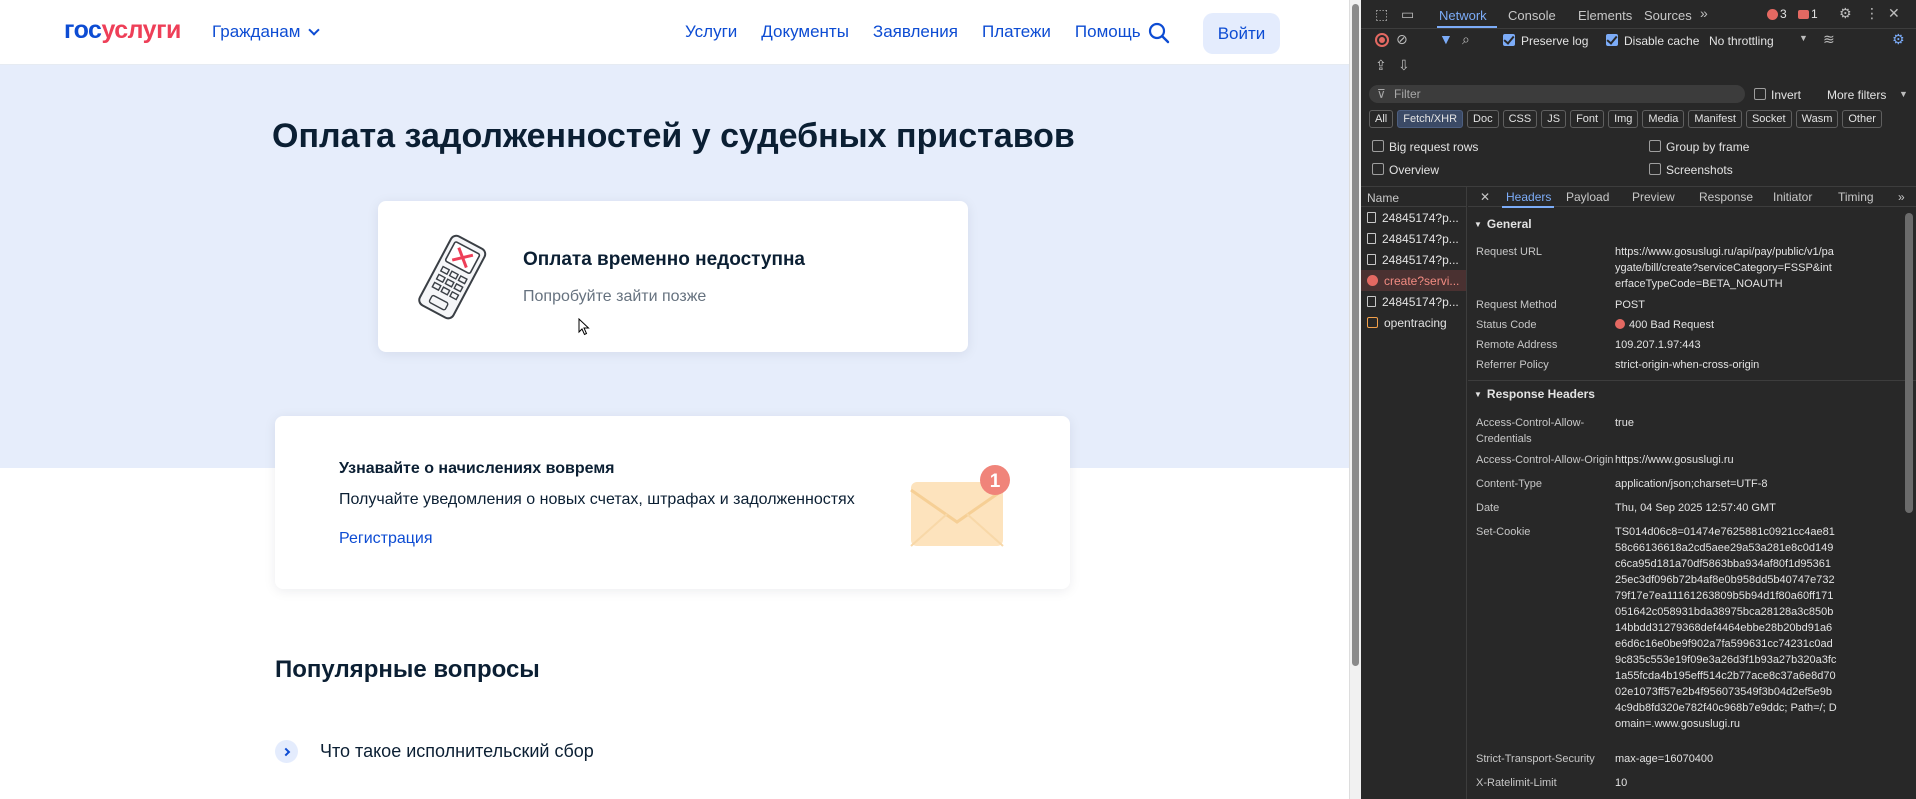 The height and width of the screenshot is (799, 1916). I want to click on devtools-scrollbar, so click(1909, 363).